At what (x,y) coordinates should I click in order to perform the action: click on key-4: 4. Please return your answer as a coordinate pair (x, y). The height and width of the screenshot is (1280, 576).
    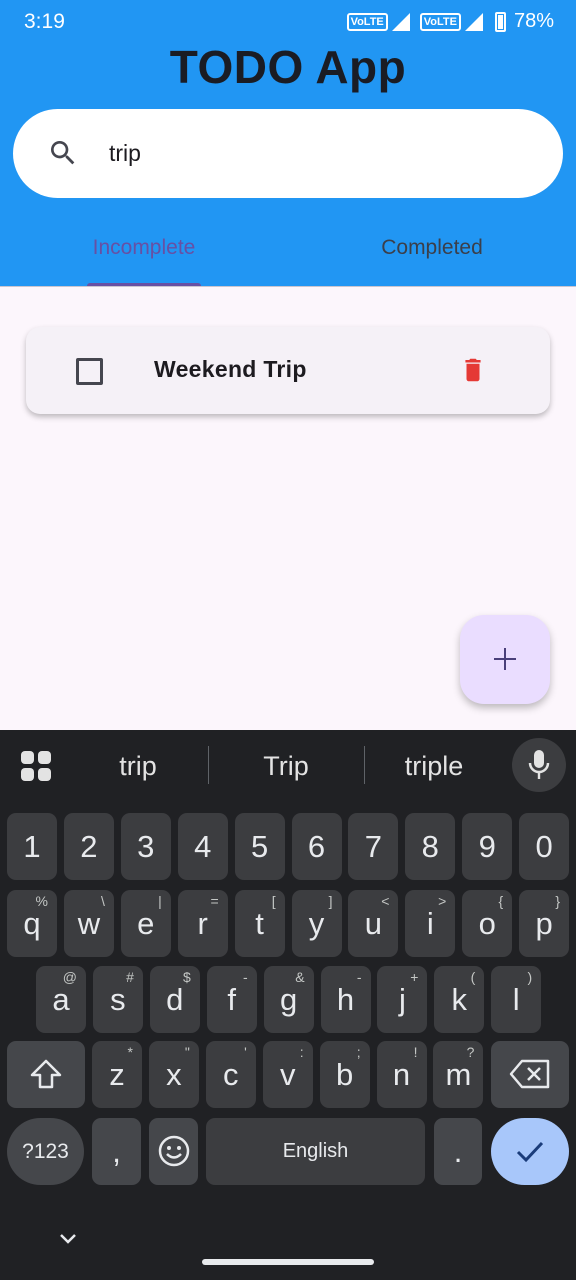
    Looking at the image, I should click on (202, 846).